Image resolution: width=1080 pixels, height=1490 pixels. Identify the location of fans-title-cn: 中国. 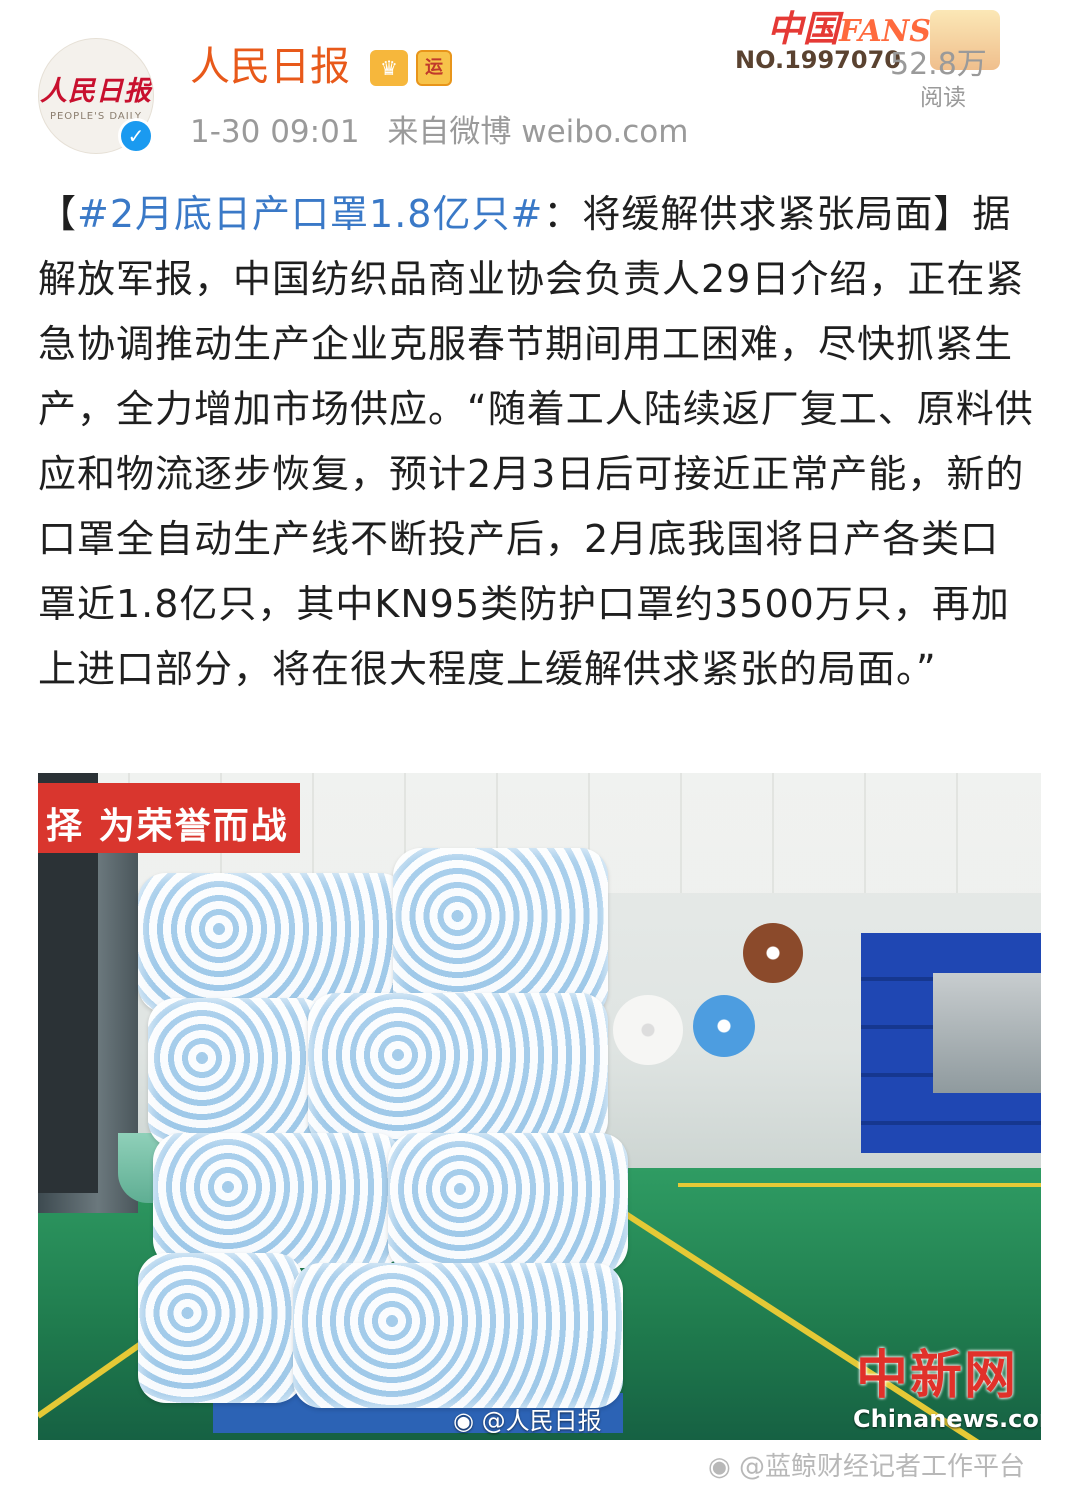
(803, 29).